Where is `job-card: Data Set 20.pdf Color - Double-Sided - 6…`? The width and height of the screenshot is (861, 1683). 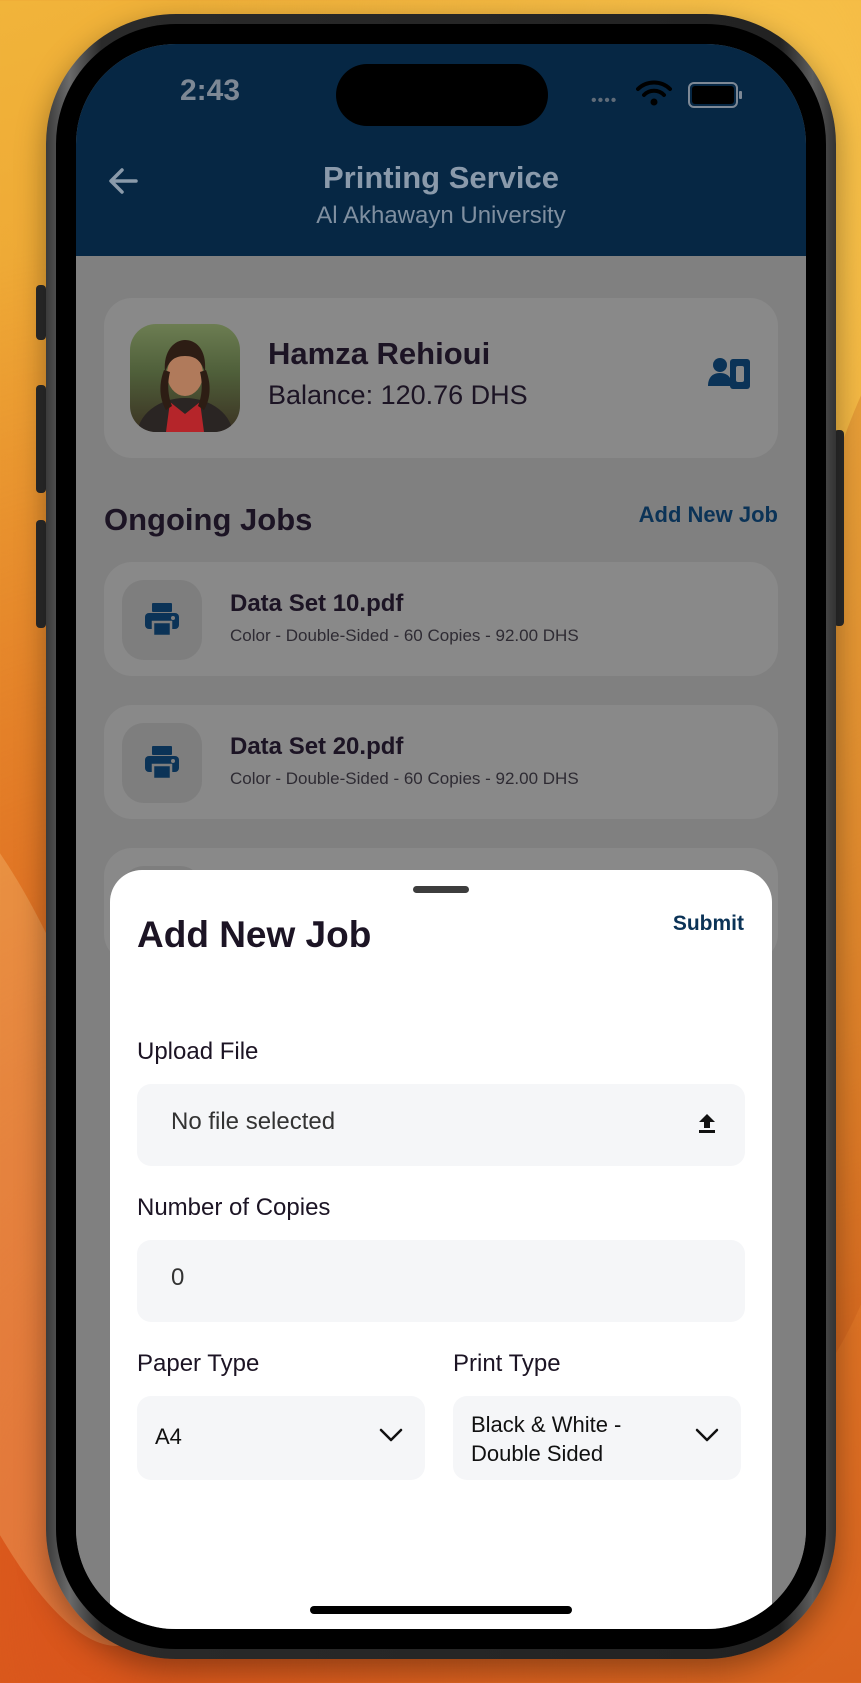 job-card: Data Set 20.pdf Color - Double-Sided - 6… is located at coordinates (441, 762).